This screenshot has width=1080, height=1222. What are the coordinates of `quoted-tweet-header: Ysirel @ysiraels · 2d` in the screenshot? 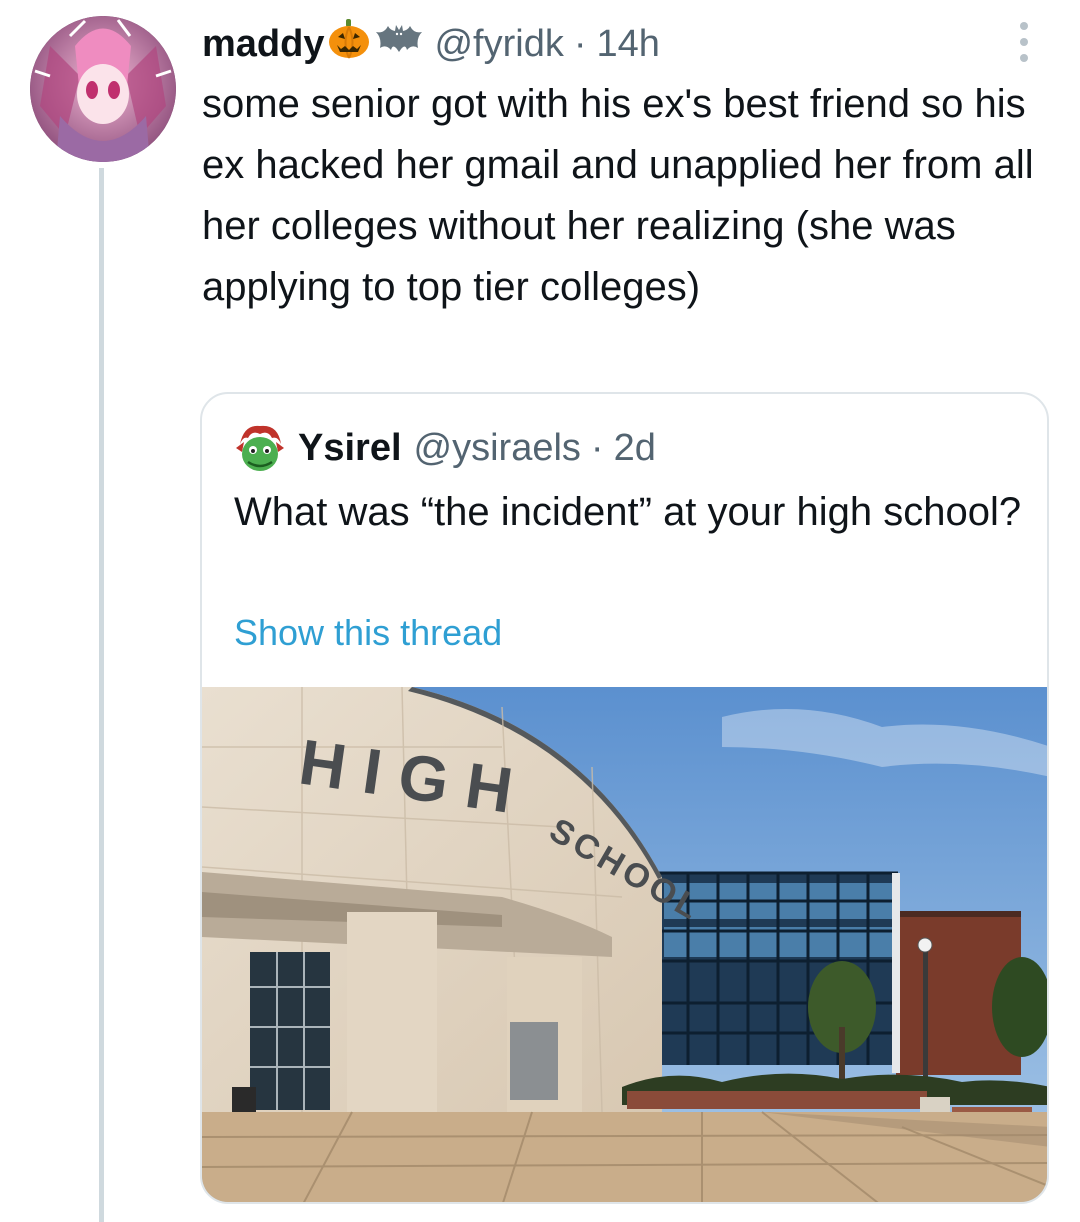 It's located at (477, 448).